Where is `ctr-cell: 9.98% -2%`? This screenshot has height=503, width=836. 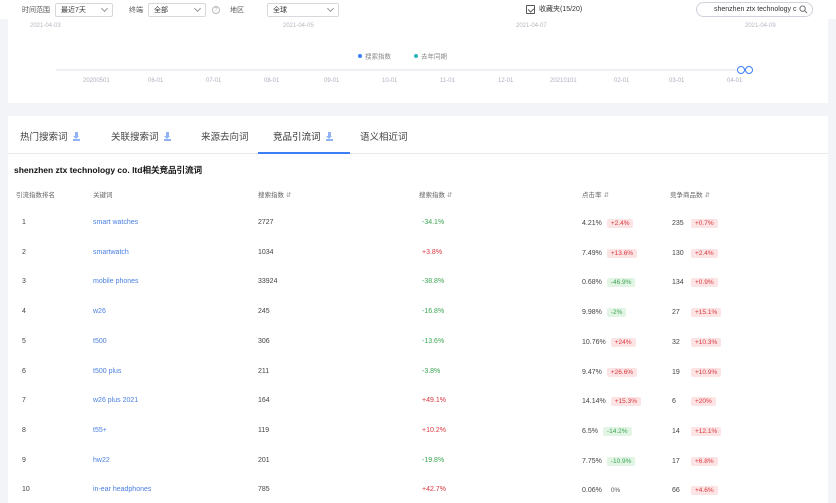 ctr-cell: 9.98% -2% is located at coordinates (604, 313).